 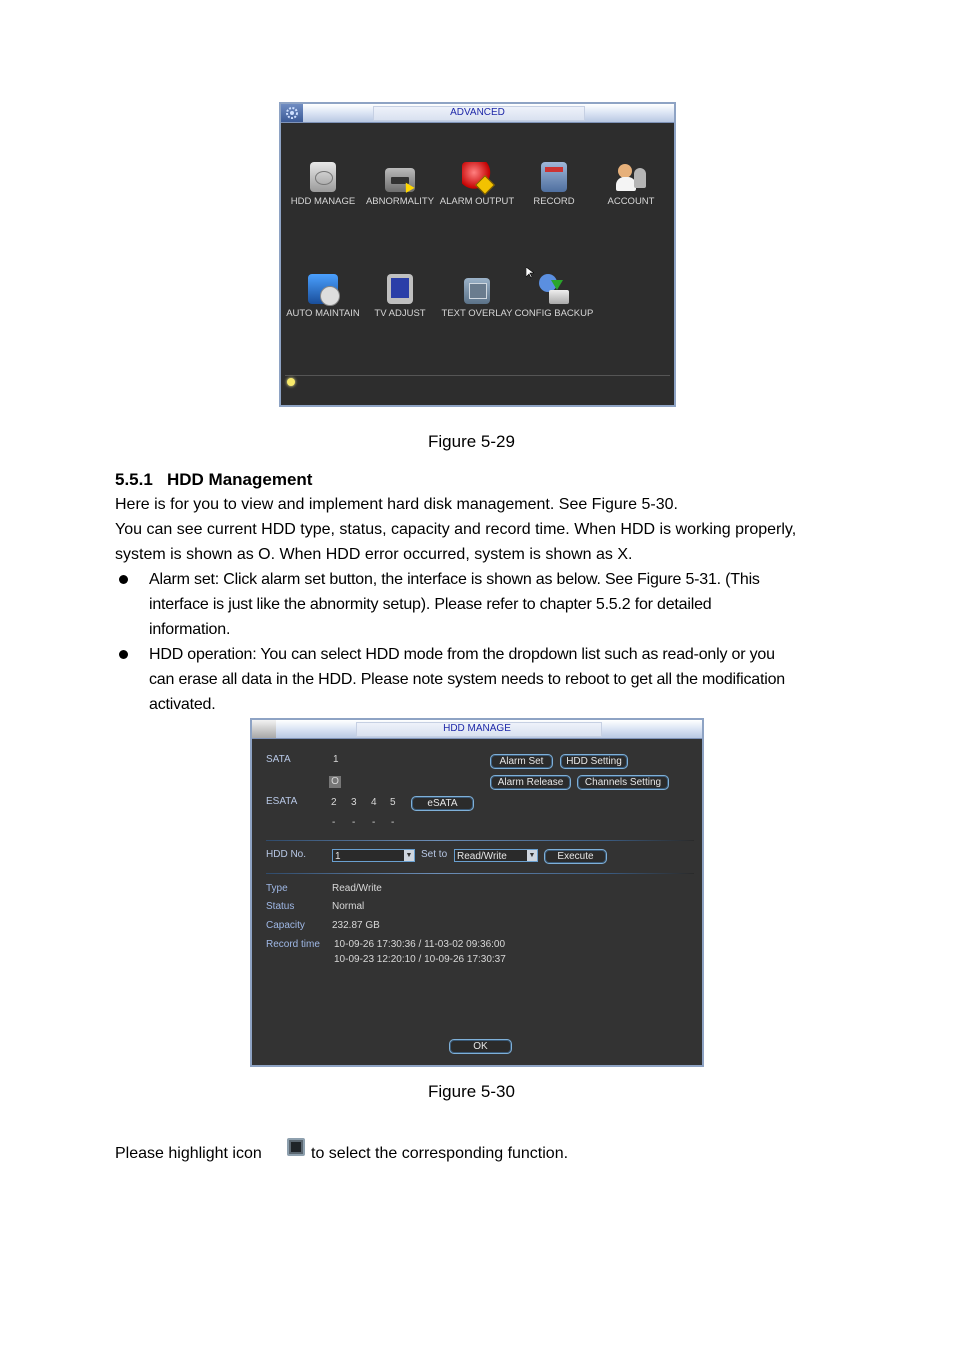 I want to click on status-label: Status, so click(x=280, y=906).